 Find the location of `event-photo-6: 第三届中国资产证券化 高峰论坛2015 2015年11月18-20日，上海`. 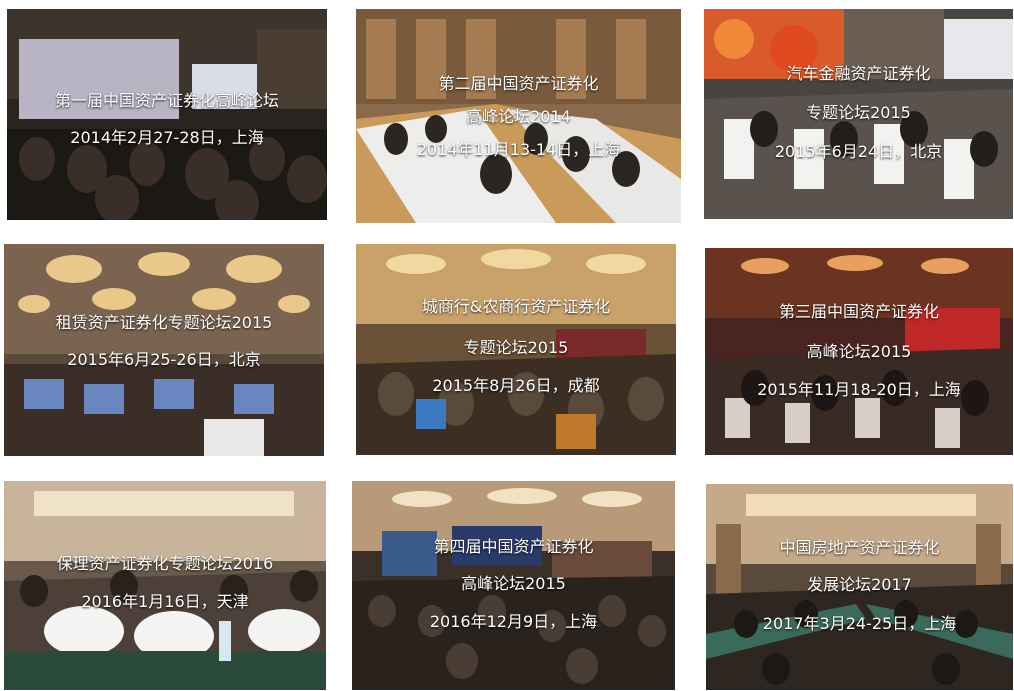

event-photo-6: 第三届中国资产证券化 高峰论坛2015 2015年11月18-20日，上海 is located at coordinates (859, 351).